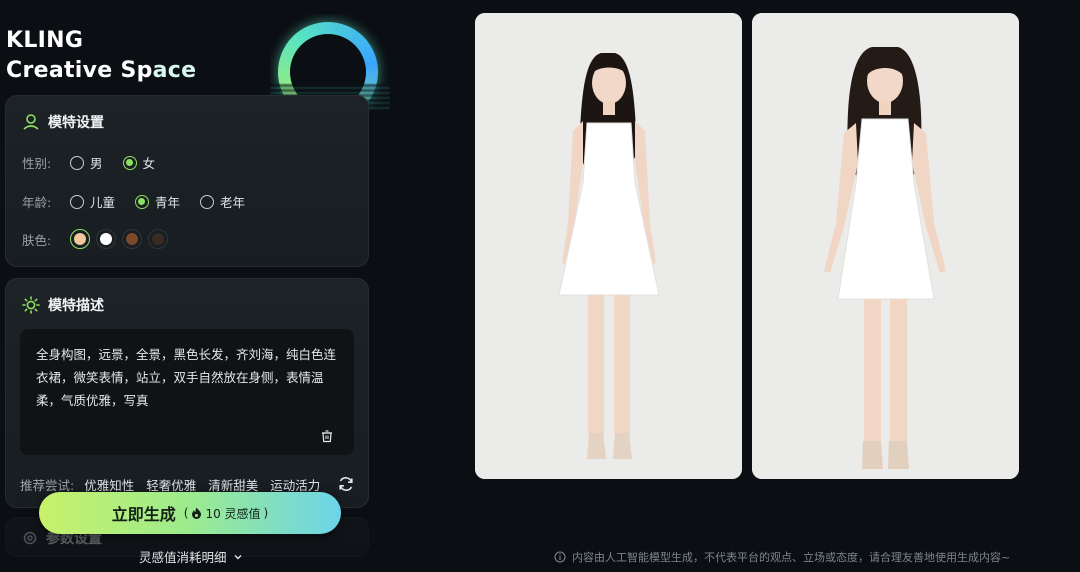 The width and height of the screenshot is (1080, 572). What do you see at coordinates (197, 513) in the screenshot?
I see `flame-icon` at bounding box center [197, 513].